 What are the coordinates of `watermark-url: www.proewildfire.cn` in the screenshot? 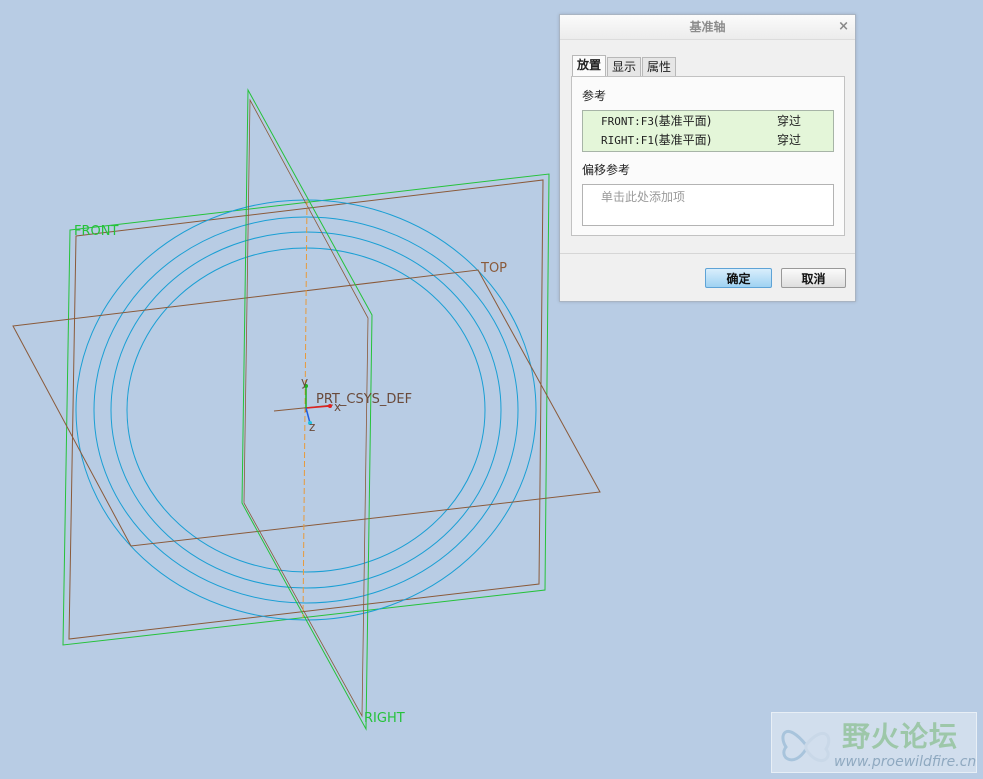 It's located at (905, 762).